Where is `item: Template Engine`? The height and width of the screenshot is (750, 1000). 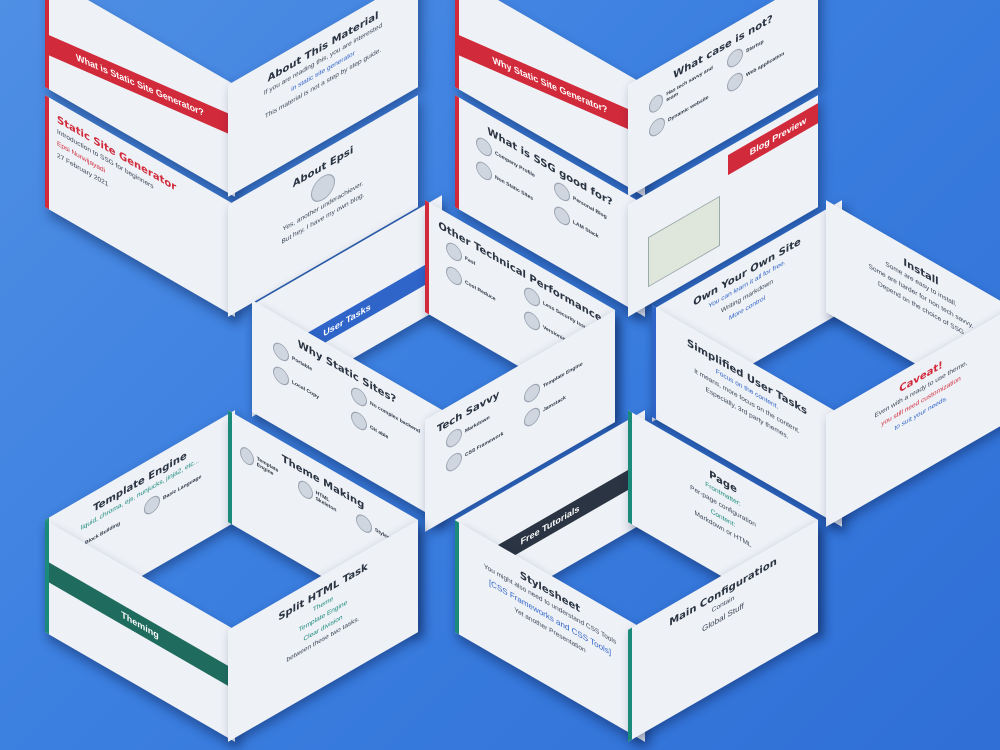 item: Template Engine is located at coordinates (265, 466).